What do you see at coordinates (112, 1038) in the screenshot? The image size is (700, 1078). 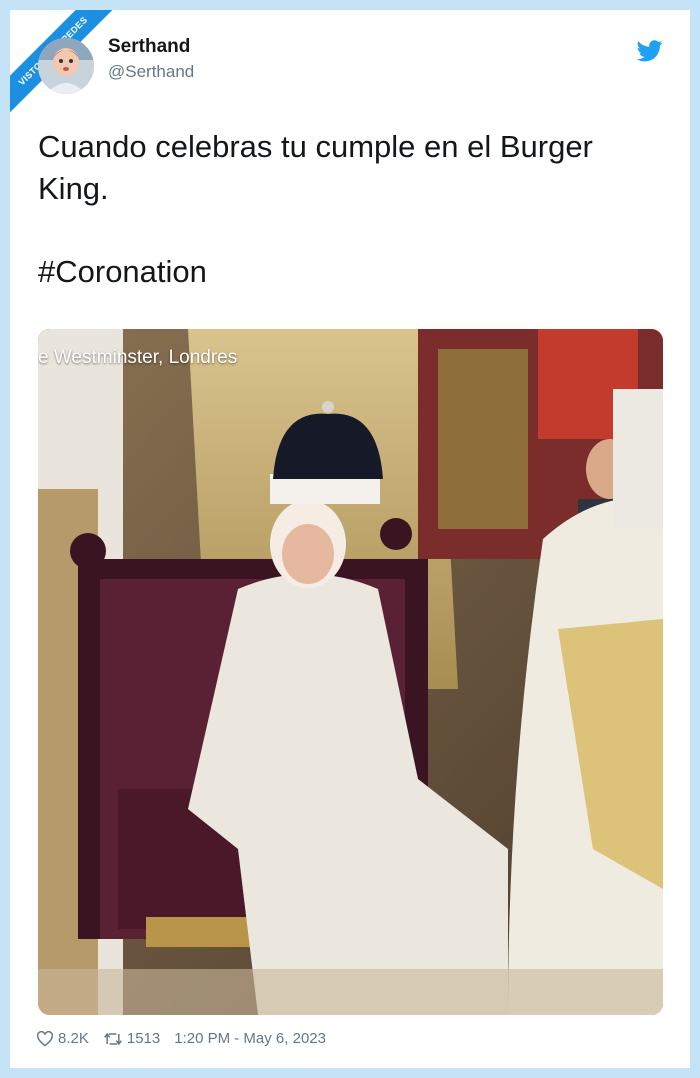 I see `retweet-icon` at bounding box center [112, 1038].